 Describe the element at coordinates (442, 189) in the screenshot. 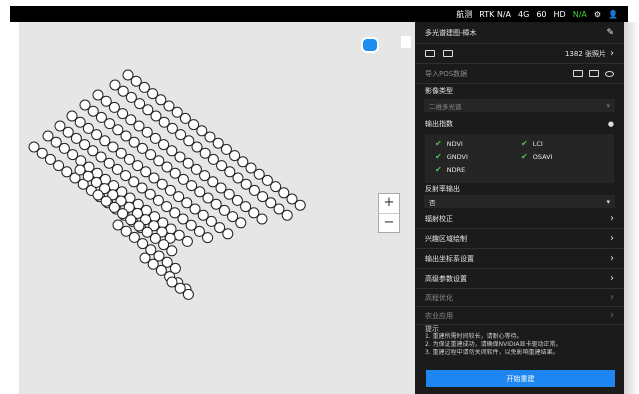

I see `reflectance-label: 反射率输出` at that location.